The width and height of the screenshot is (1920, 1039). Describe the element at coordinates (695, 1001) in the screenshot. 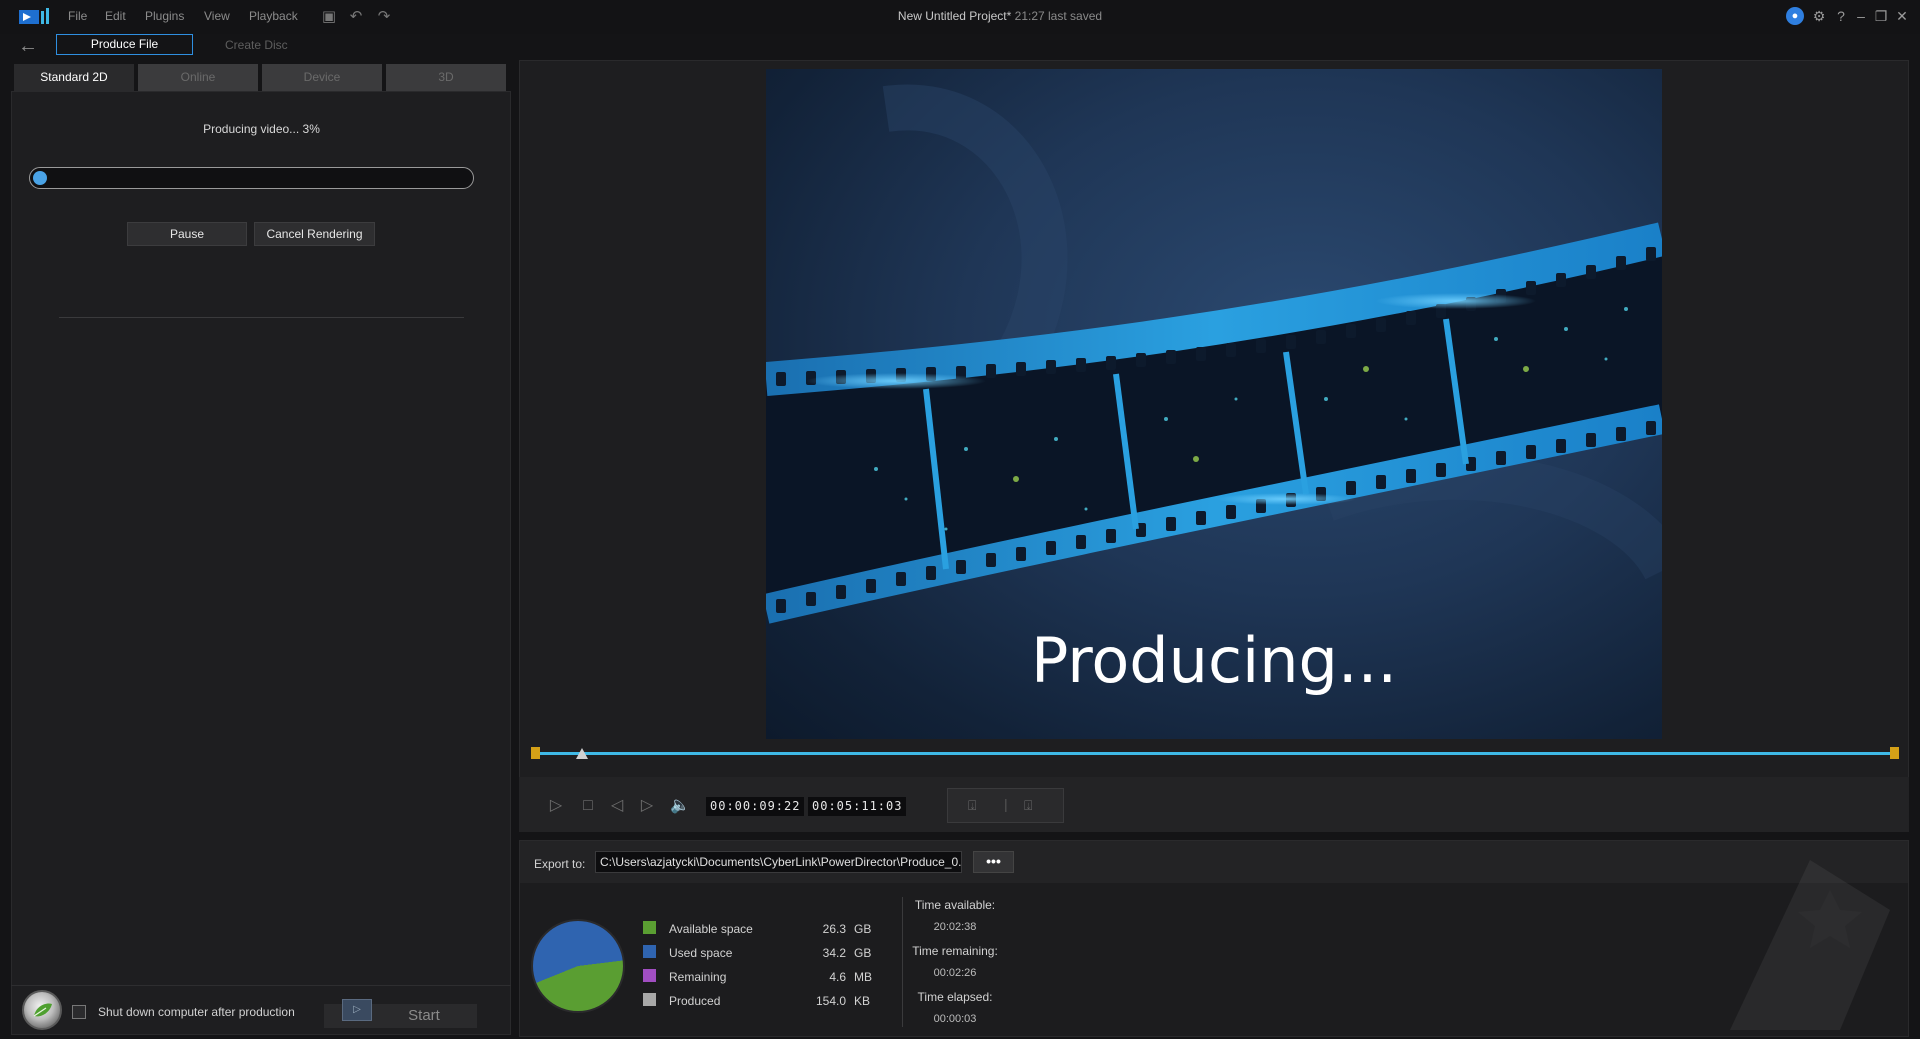

I see `produced-label: Produced` at that location.